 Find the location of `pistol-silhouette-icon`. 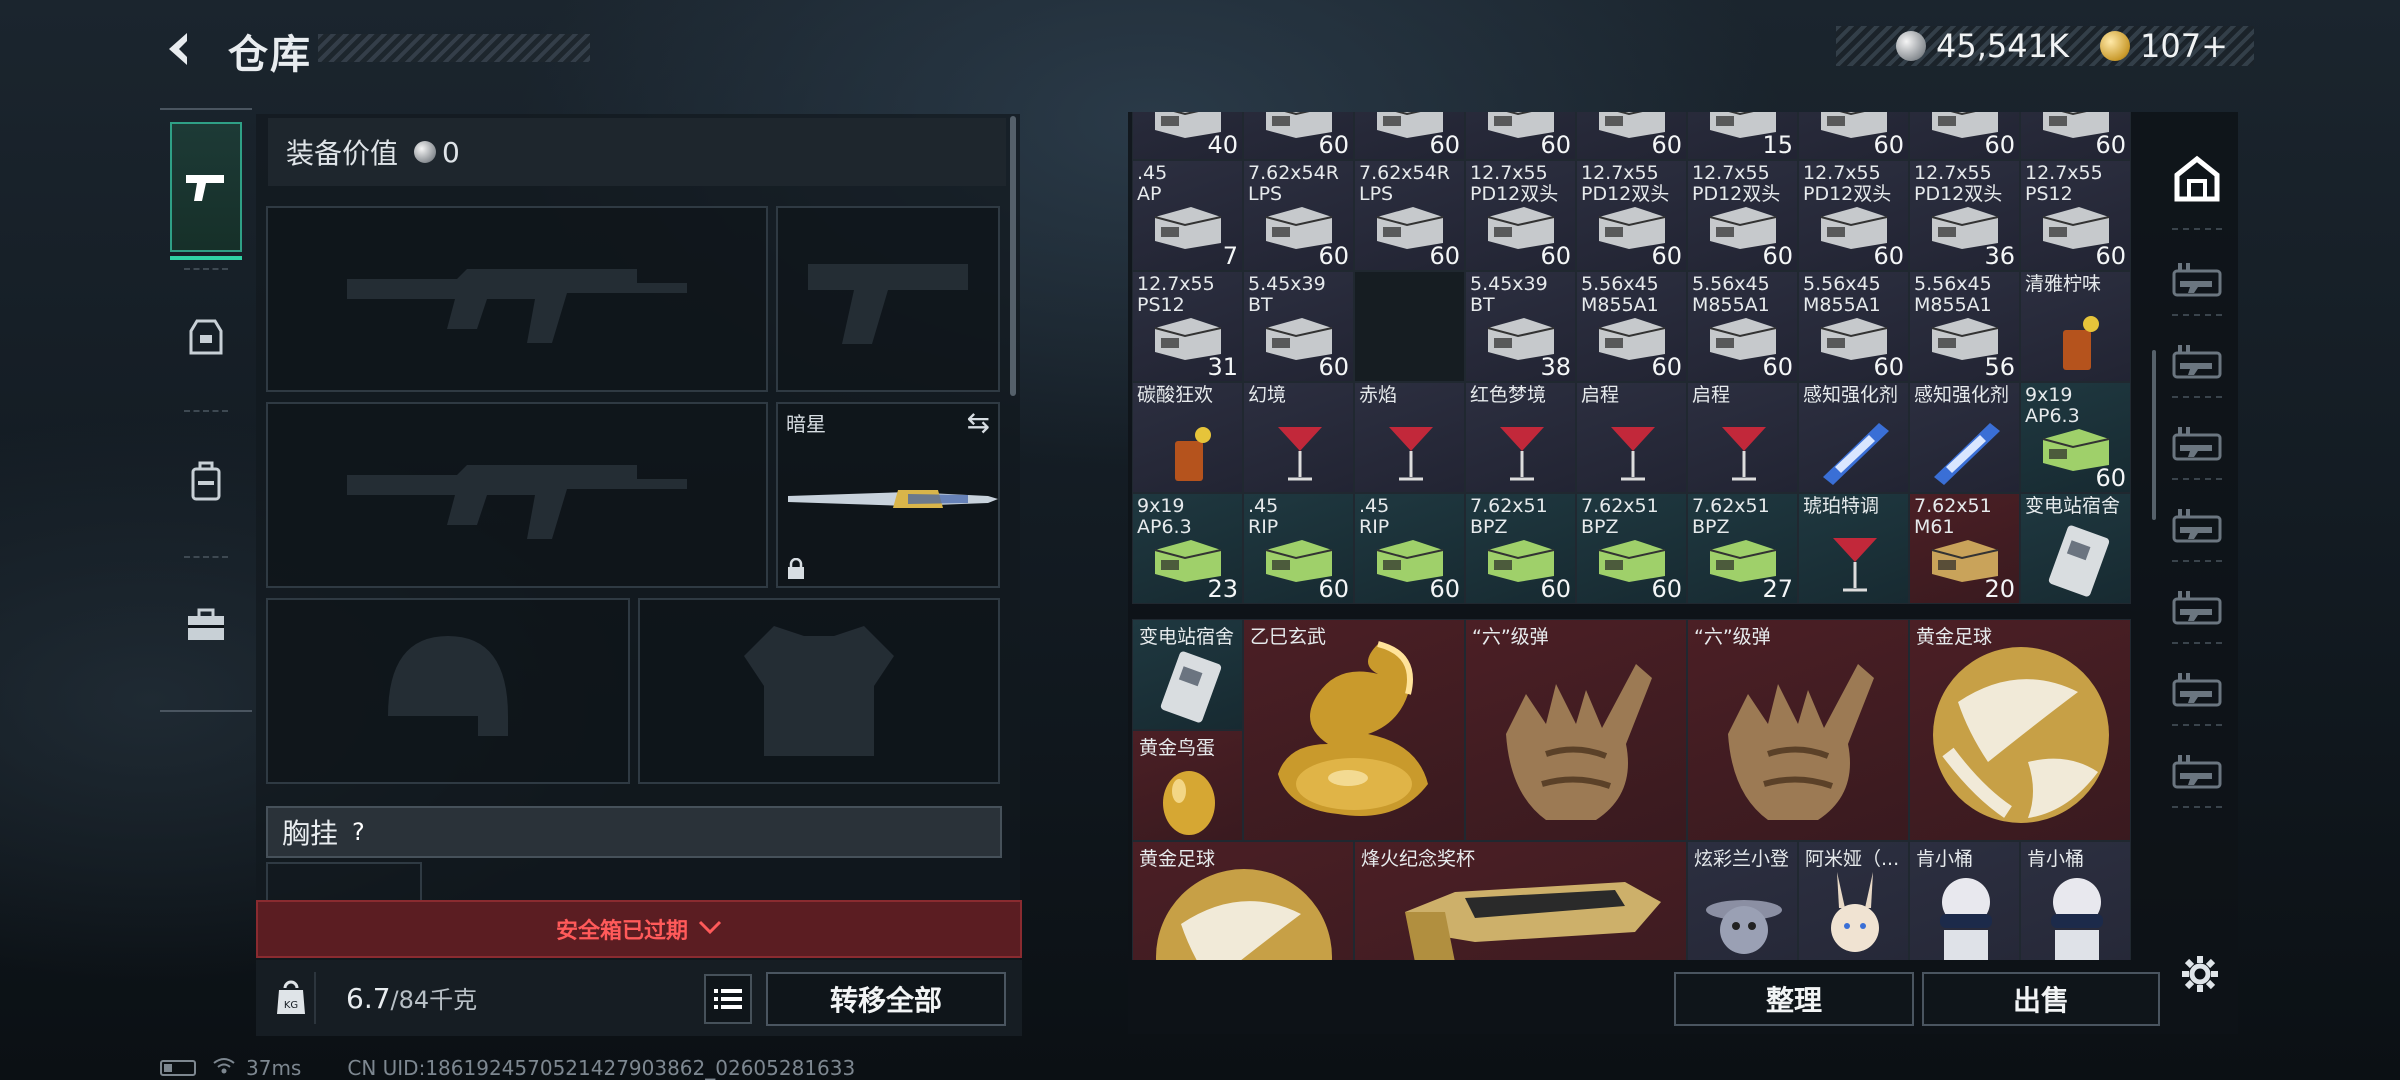

pistol-silhouette-icon is located at coordinates (888, 299).